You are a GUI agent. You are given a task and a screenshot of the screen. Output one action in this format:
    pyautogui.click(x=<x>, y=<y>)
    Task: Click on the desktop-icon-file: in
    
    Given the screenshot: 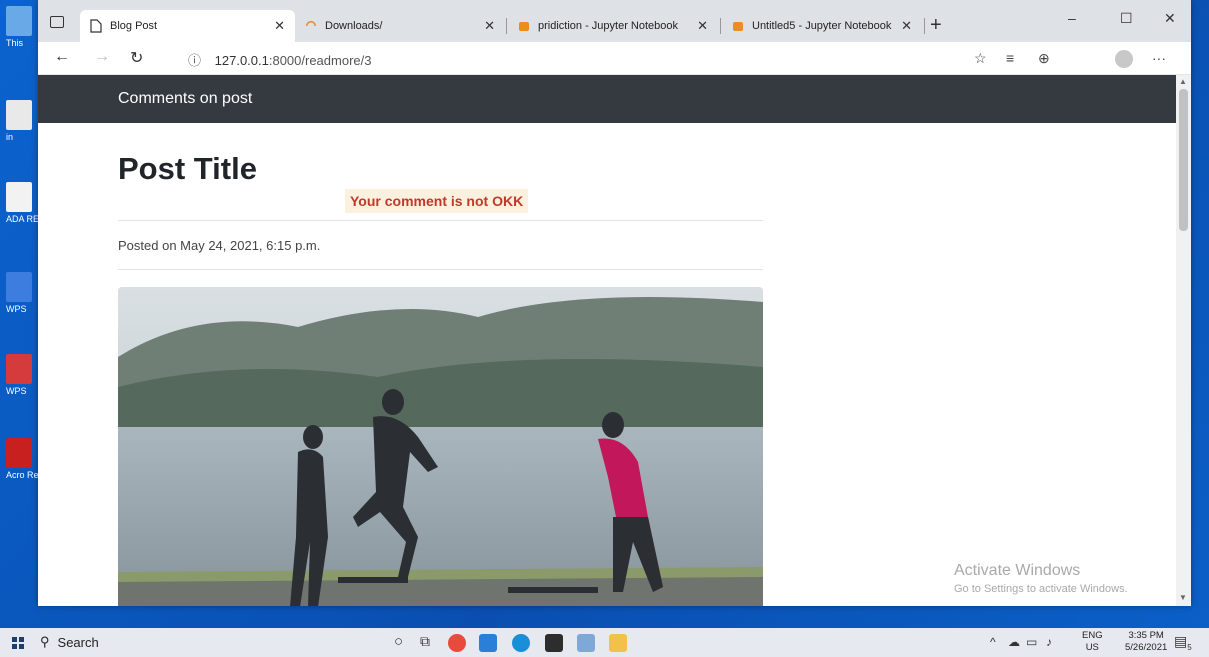 What is the action you would take?
    pyautogui.click(x=21, y=121)
    